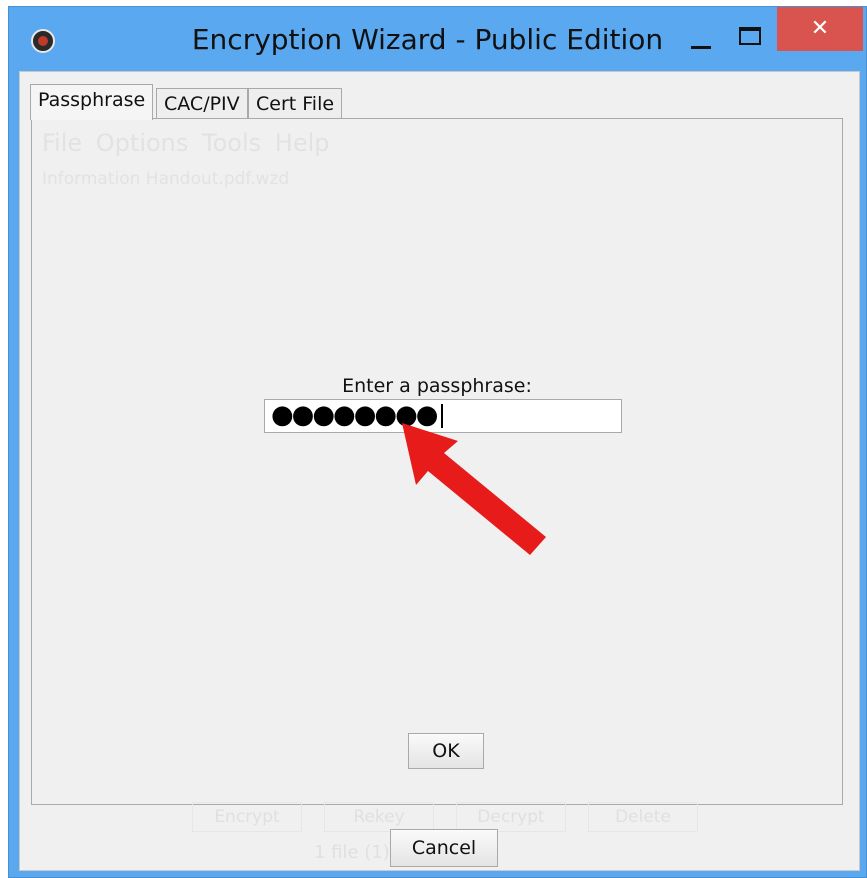 This screenshot has height=878, width=867. I want to click on passphrase-prompt: Enter a passphrase:, so click(437, 386).